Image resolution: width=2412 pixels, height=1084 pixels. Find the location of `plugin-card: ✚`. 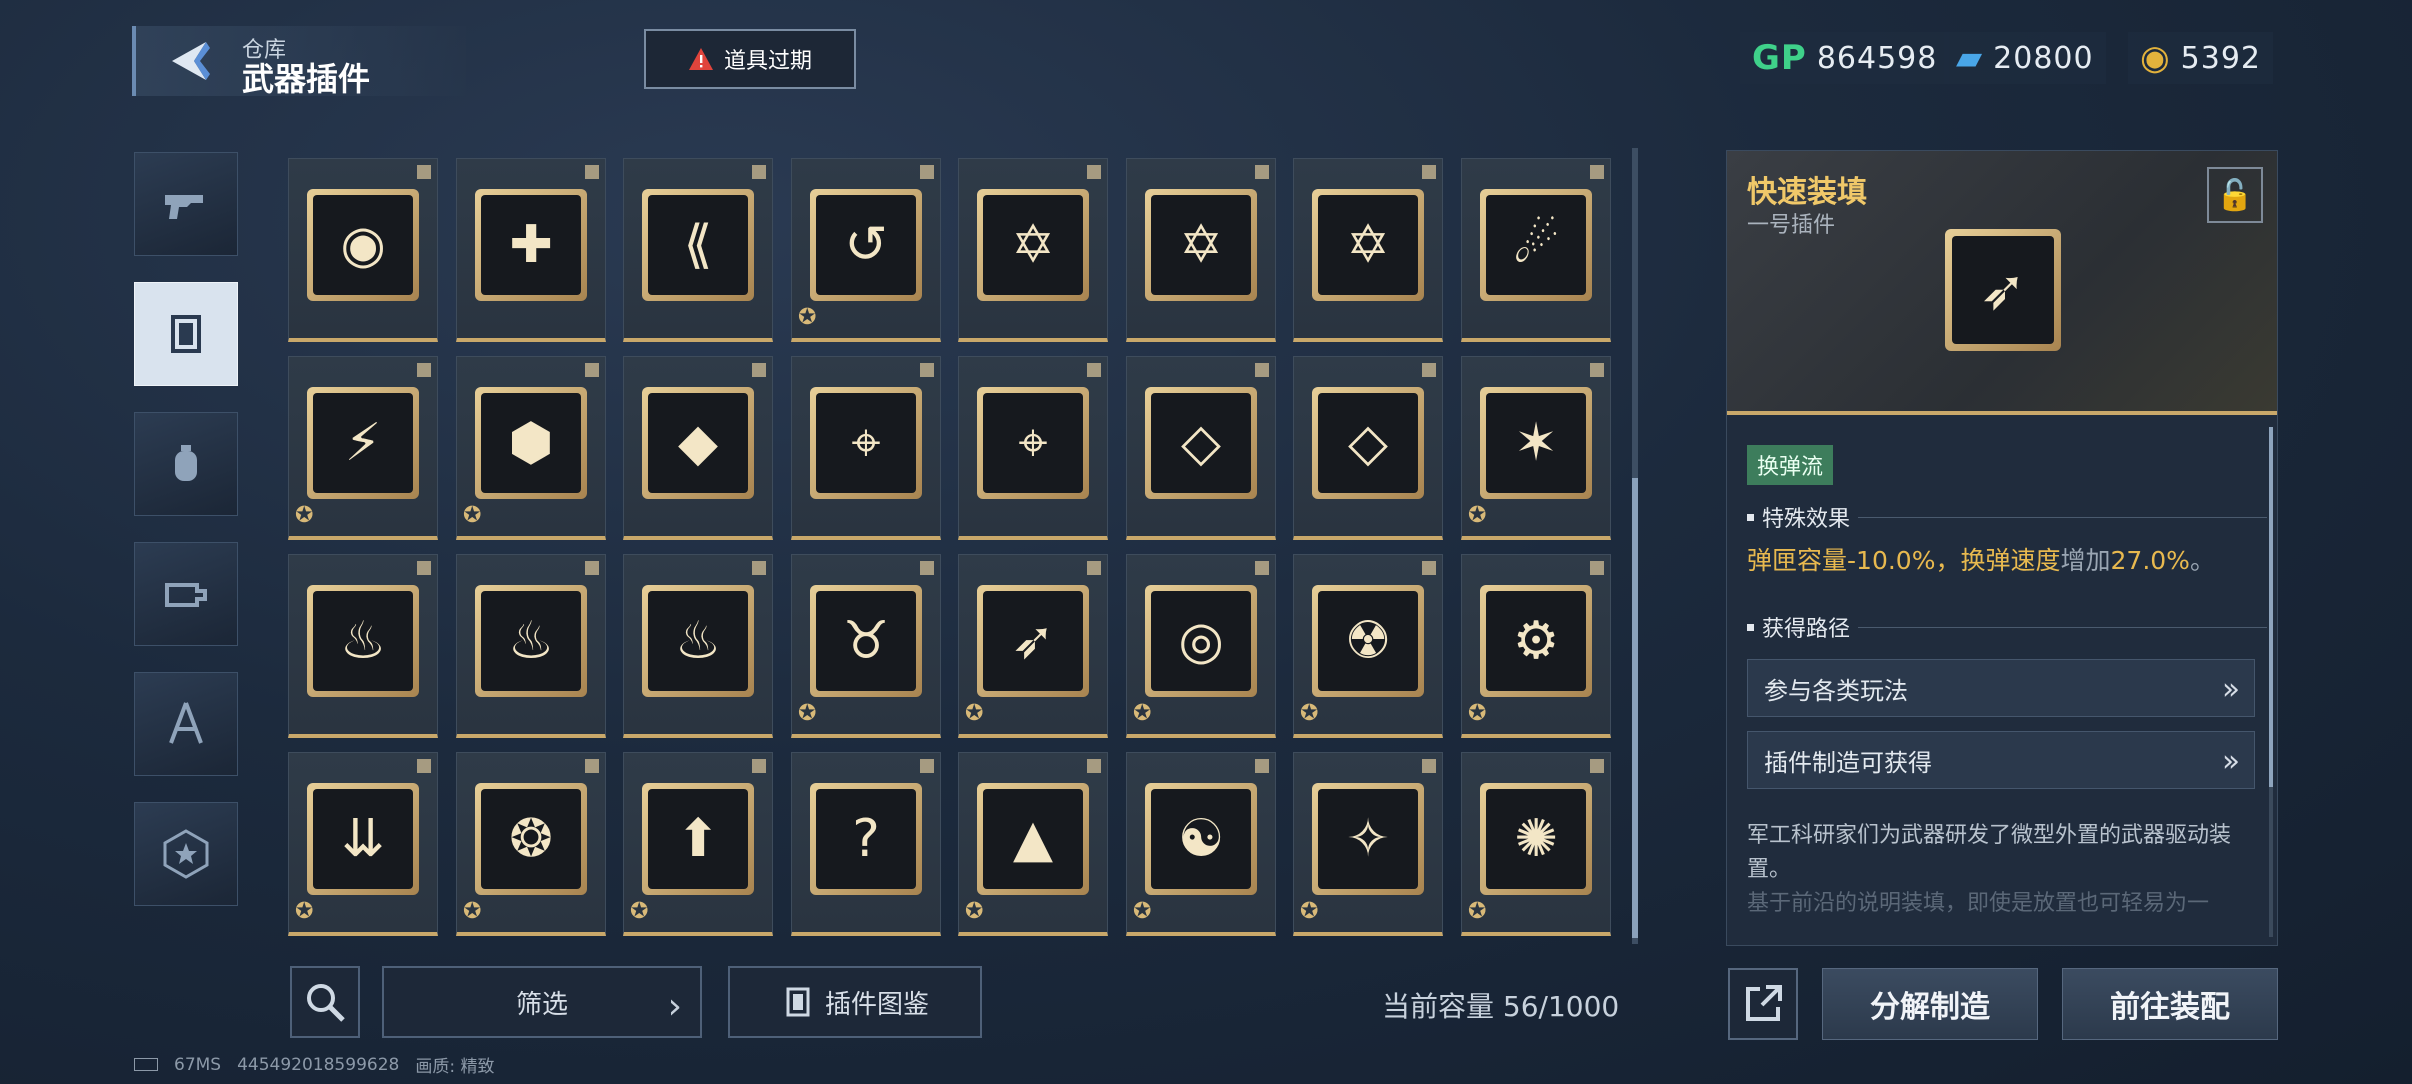

plugin-card: ✚ is located at coordinates (531, 245).